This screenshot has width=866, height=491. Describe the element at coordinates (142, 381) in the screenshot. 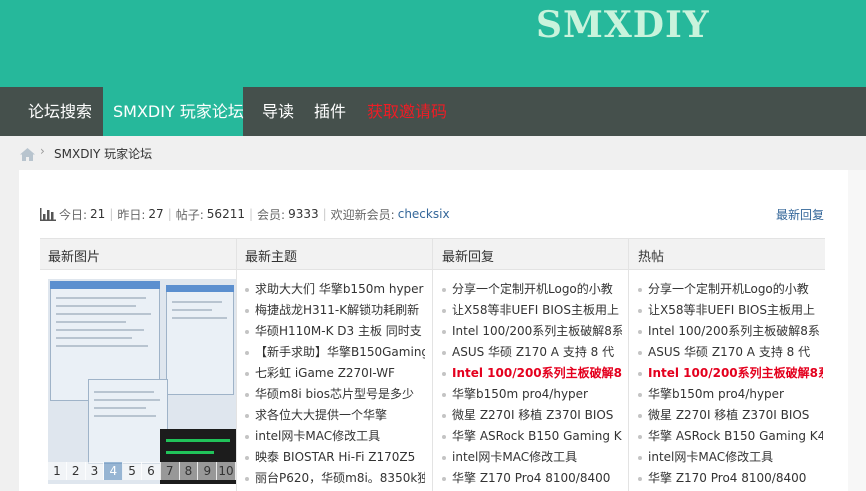

I see `image-slideshow` at that location.